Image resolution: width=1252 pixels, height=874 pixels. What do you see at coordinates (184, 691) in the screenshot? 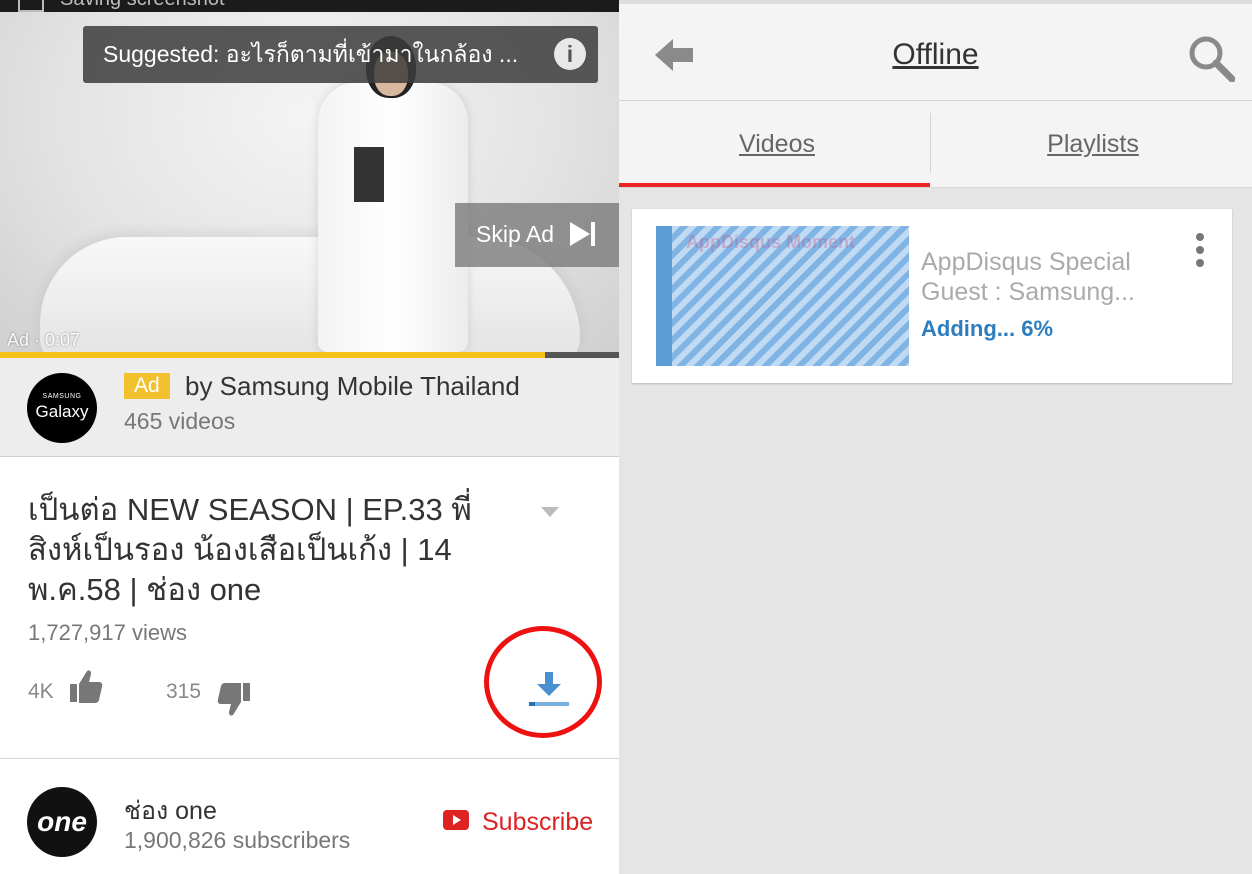
I see `dislike-count: 315` at bounding box center [184, 691].